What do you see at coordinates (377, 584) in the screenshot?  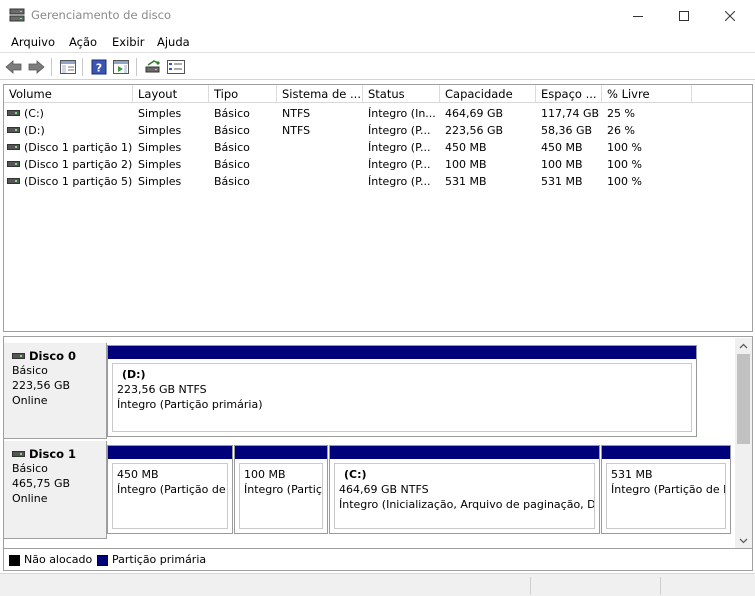 I see `status-bar` at bounding box center [377, 584].